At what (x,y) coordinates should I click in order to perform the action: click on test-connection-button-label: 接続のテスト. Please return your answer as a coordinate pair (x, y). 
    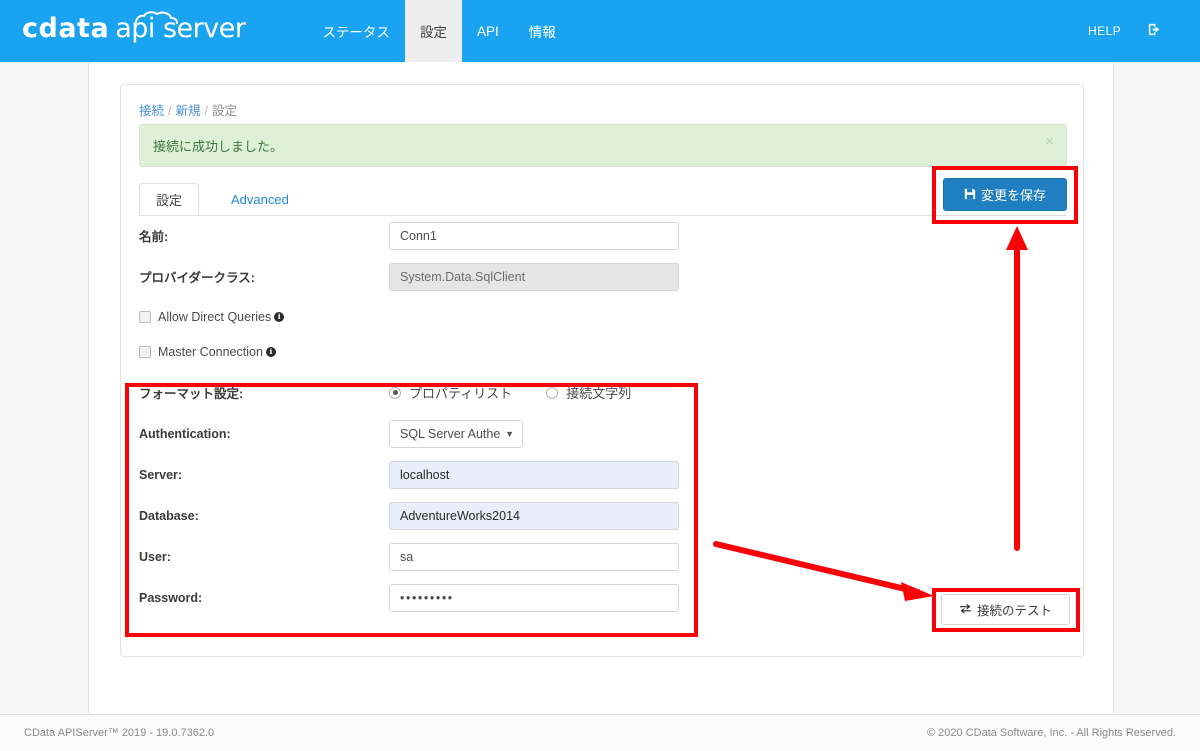
    Looking at the image, I should click on (1014, 611).